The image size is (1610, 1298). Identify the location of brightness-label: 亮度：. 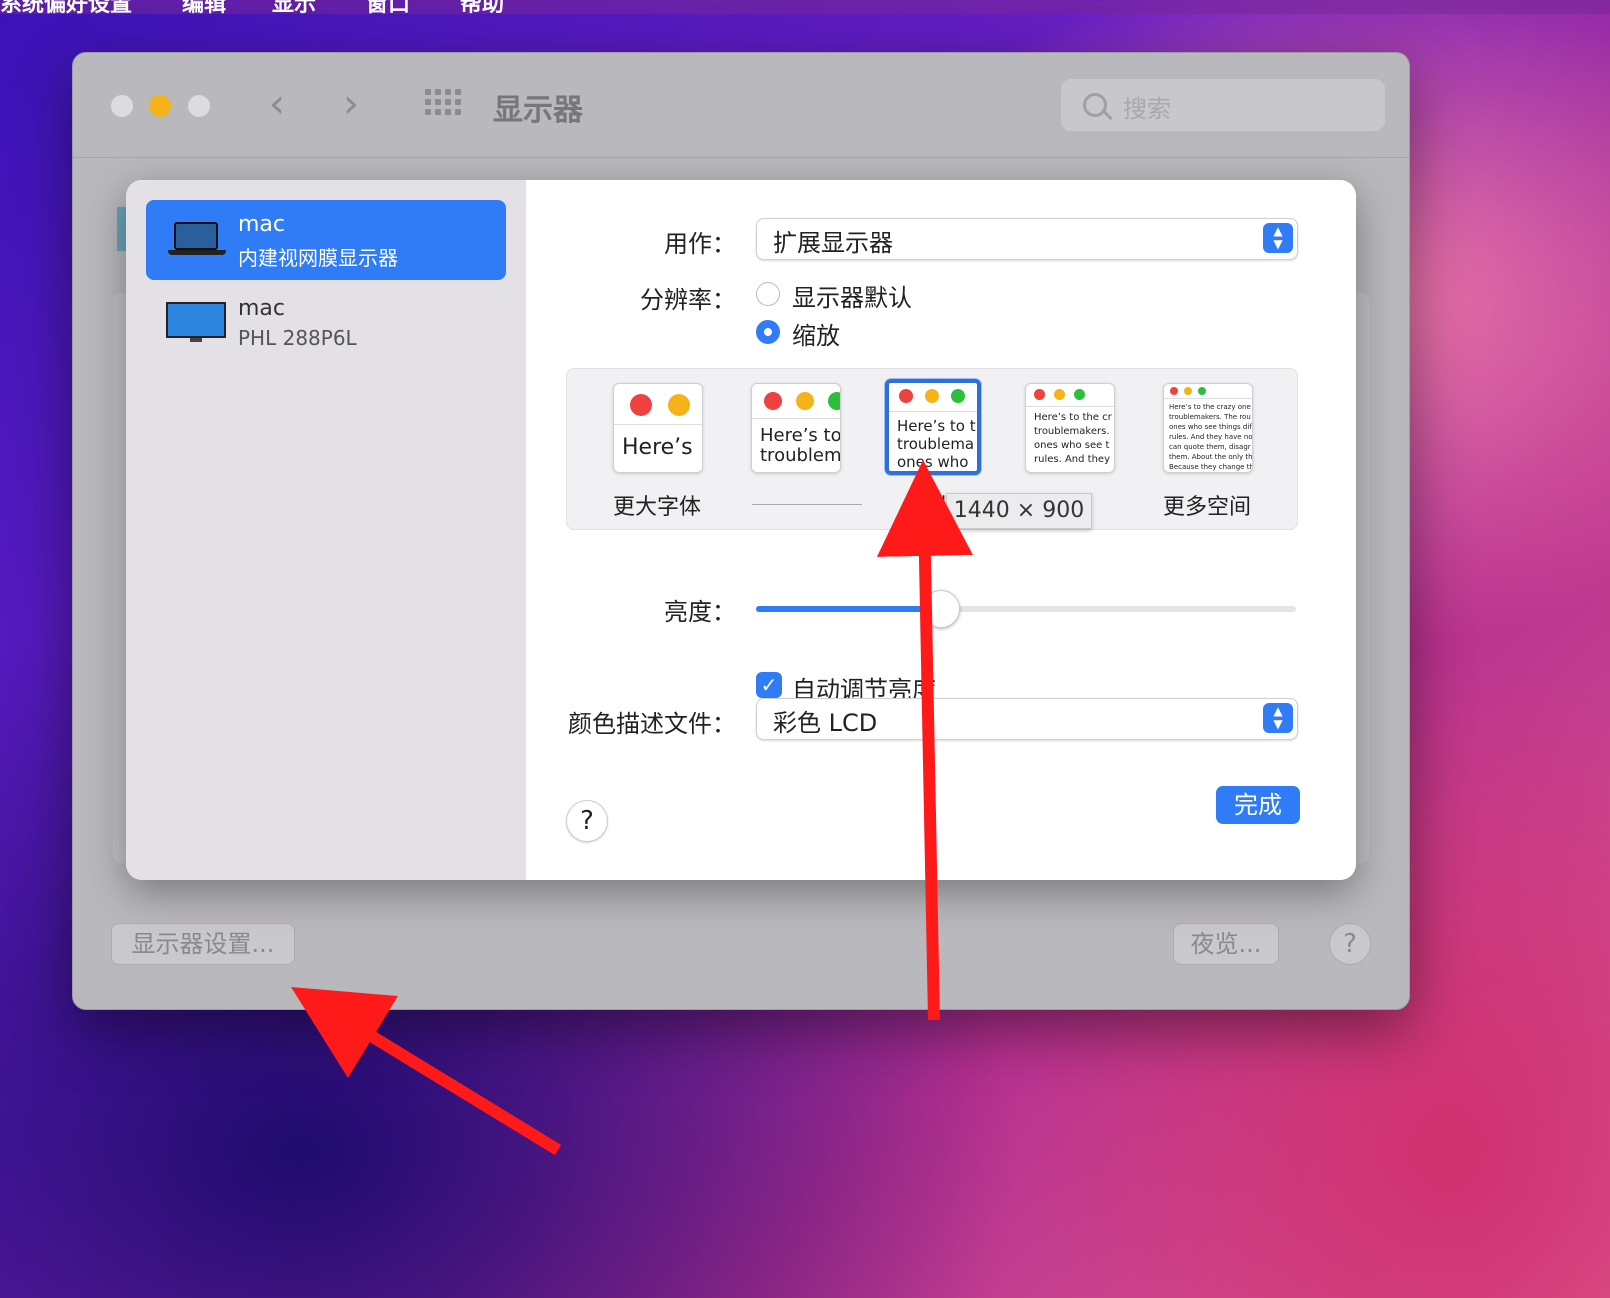
(700, 612).